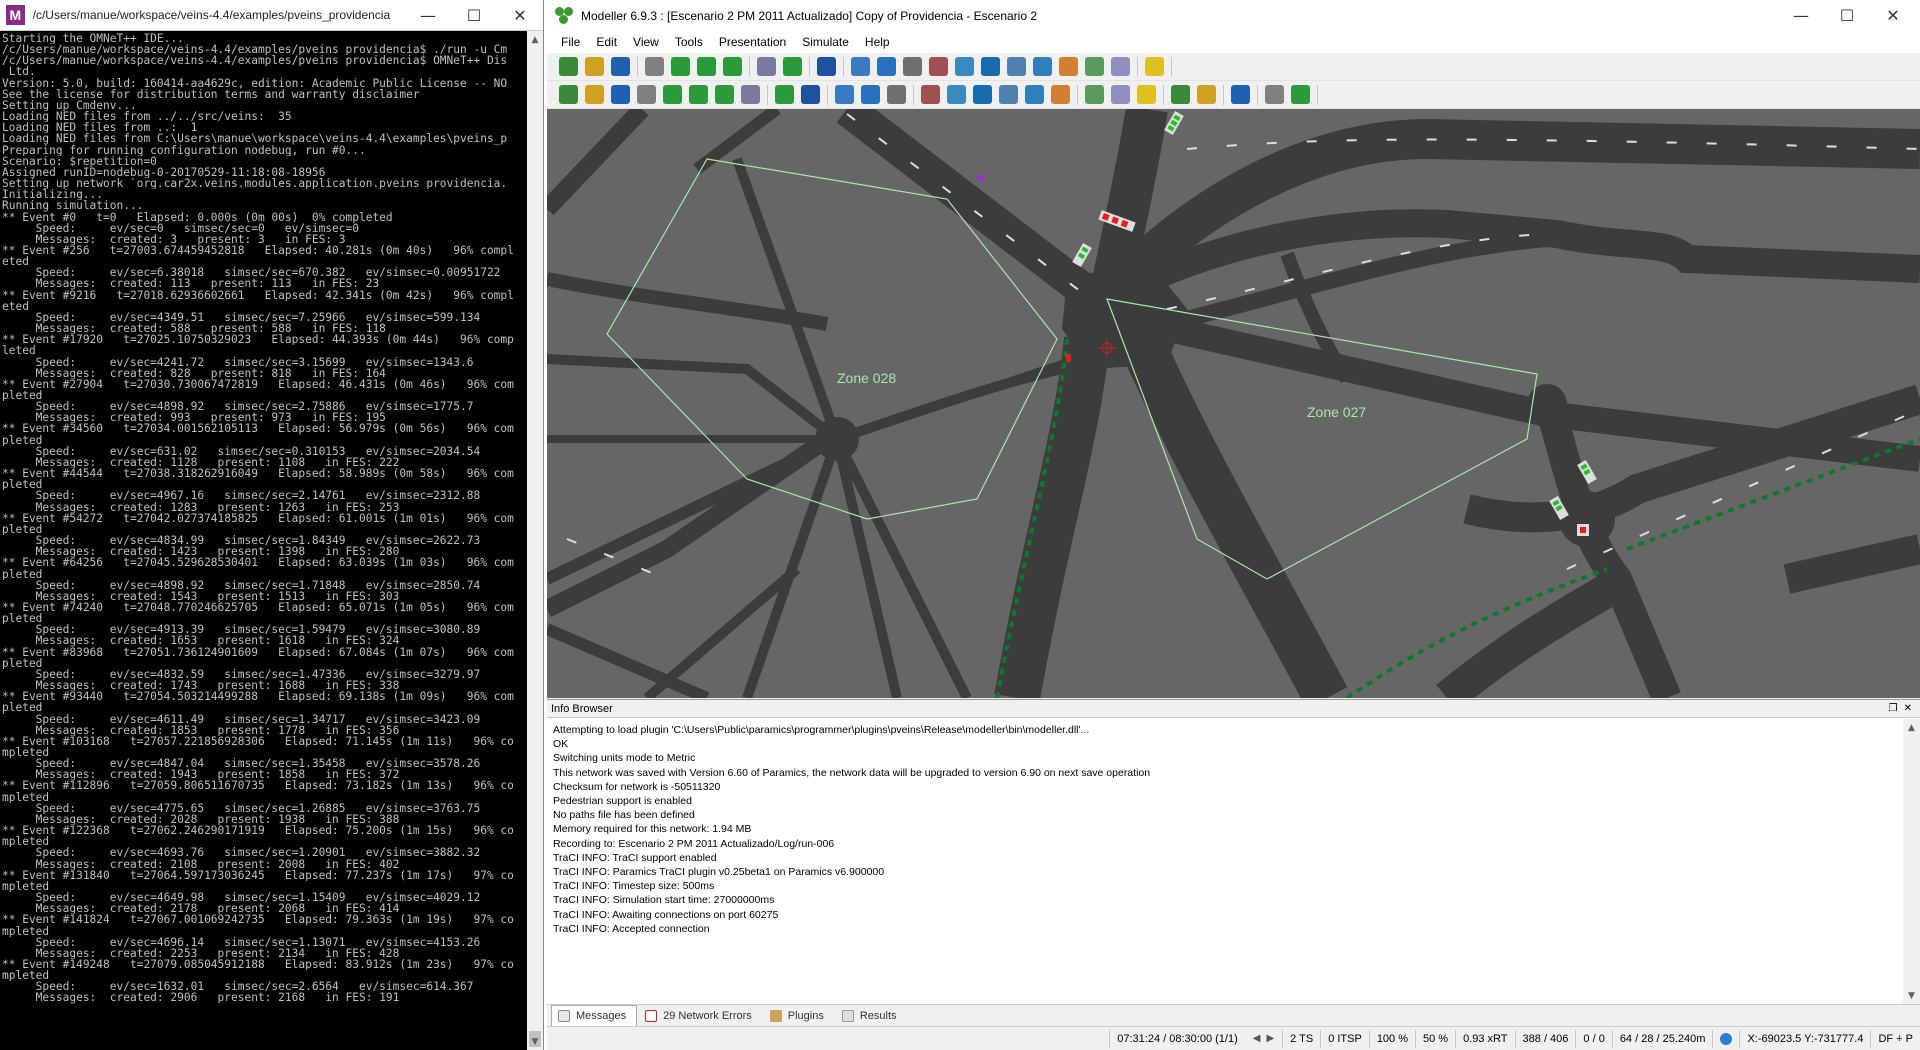 This screenshot has height=1050, width=1920. Describe the element at coordinates (646, 42) in the screenshot. I see `menu-view: View` at that location.